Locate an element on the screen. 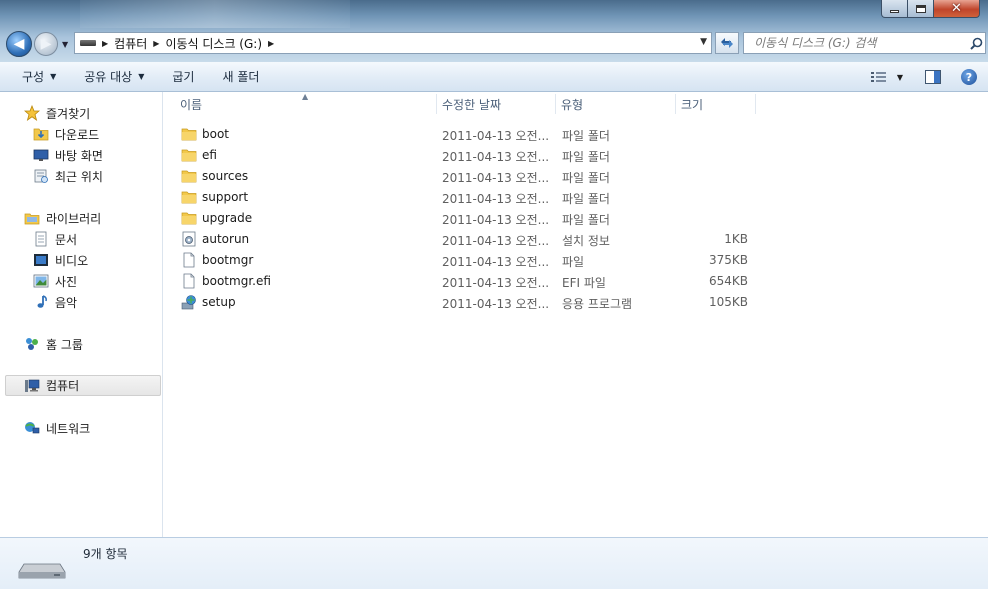 This screenshot has height=589, width=988. table-row: bootmgr 2011-04-13 오전... 파일 375KB is located at coordinates (468, 260).